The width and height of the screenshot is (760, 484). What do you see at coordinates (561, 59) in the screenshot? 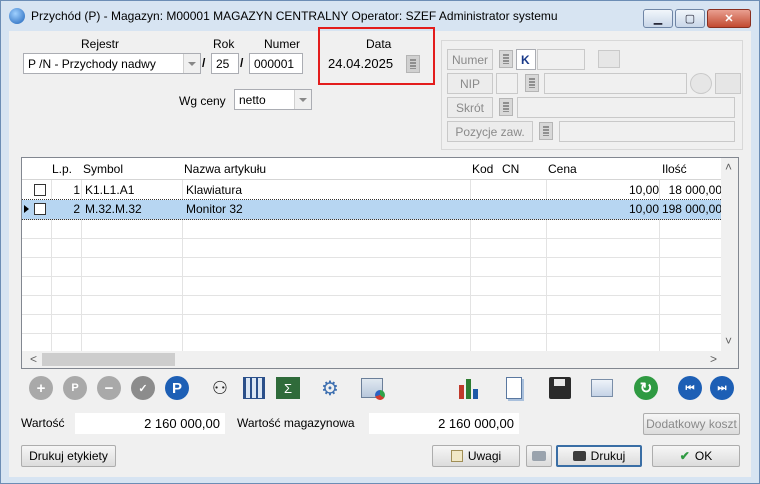
I see `numer-code-field` at bounding box center [561, 59].